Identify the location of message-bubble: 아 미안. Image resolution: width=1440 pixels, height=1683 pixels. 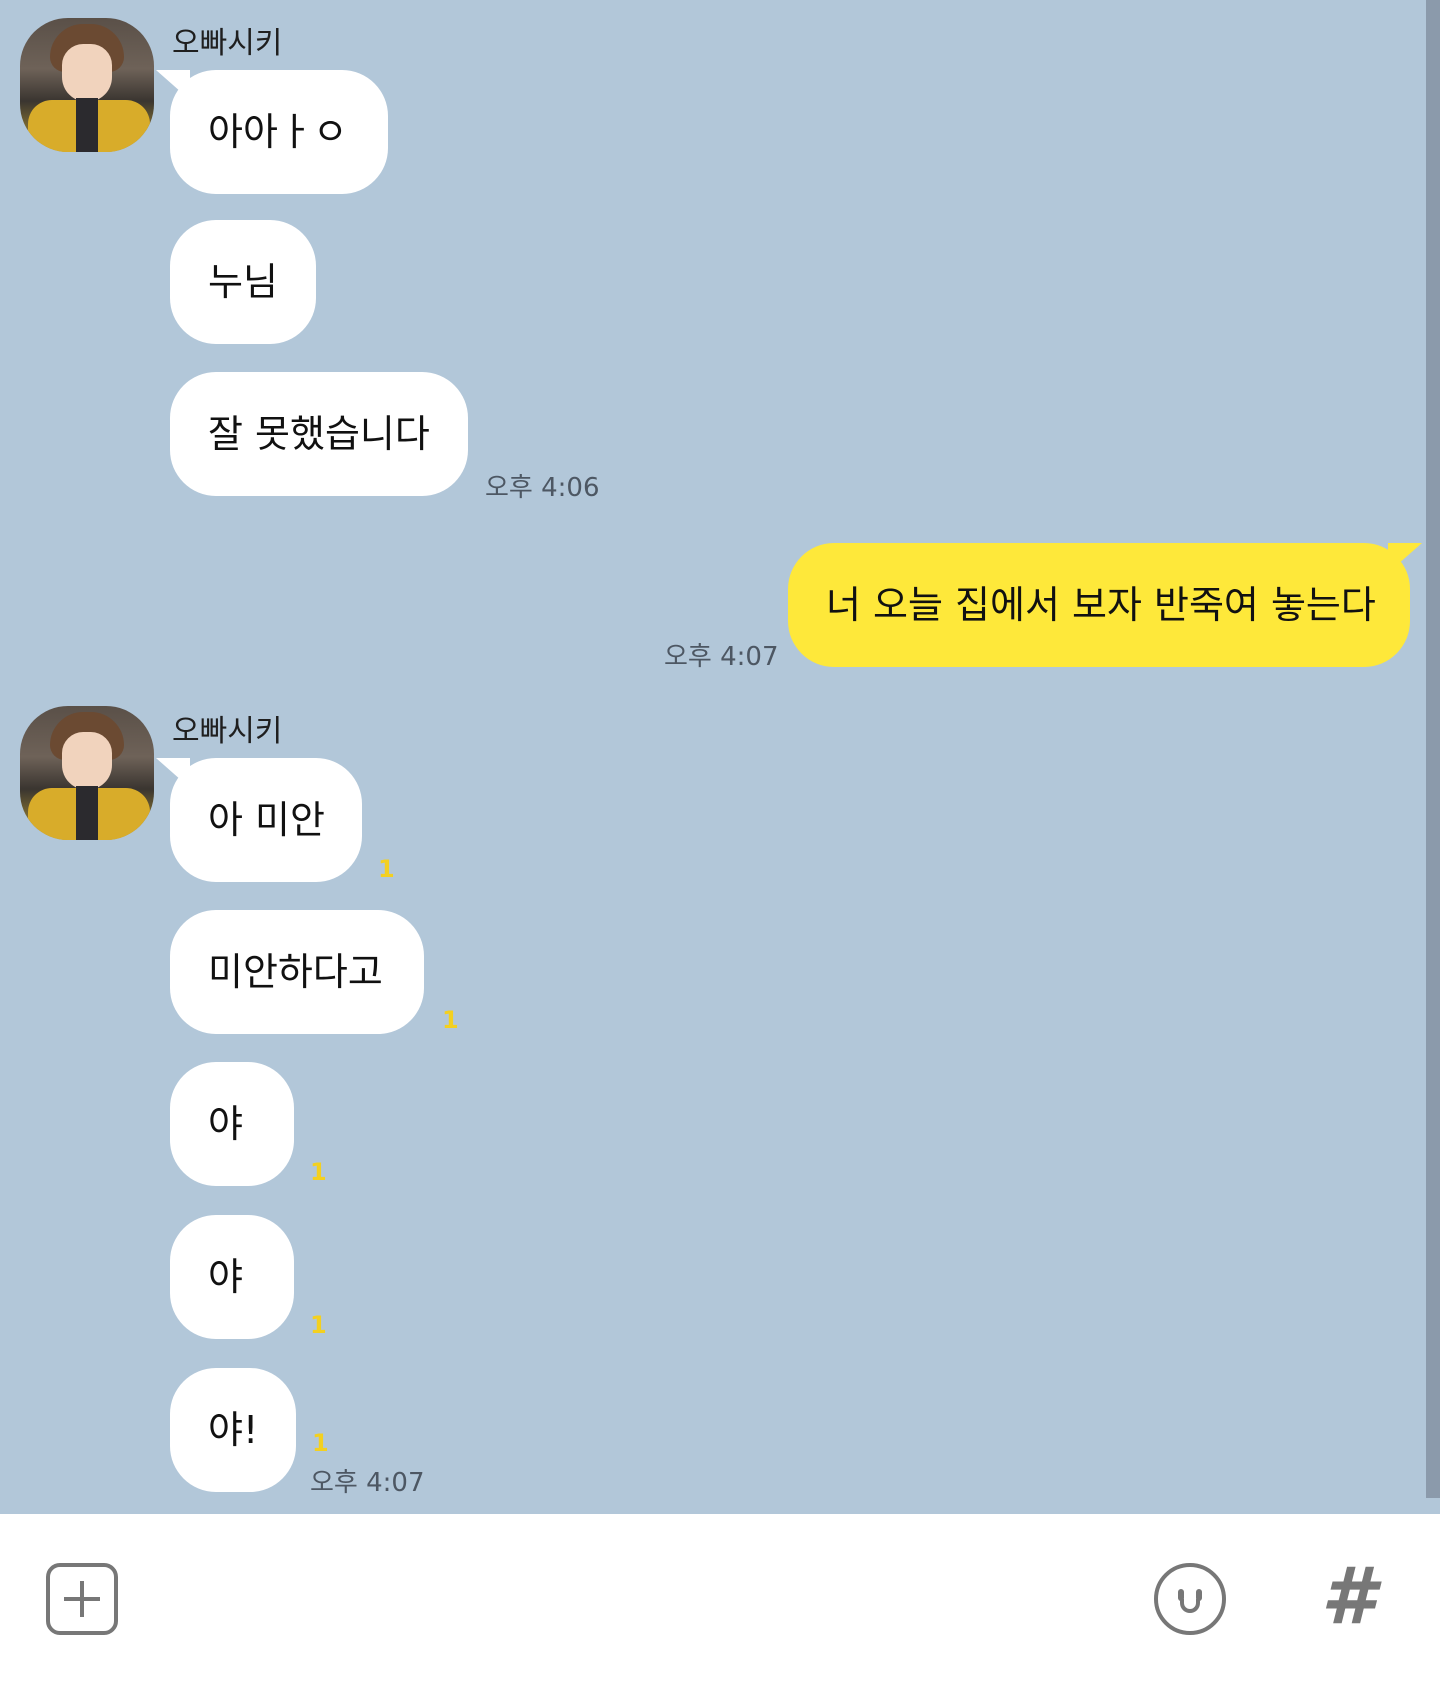
(259, 820).